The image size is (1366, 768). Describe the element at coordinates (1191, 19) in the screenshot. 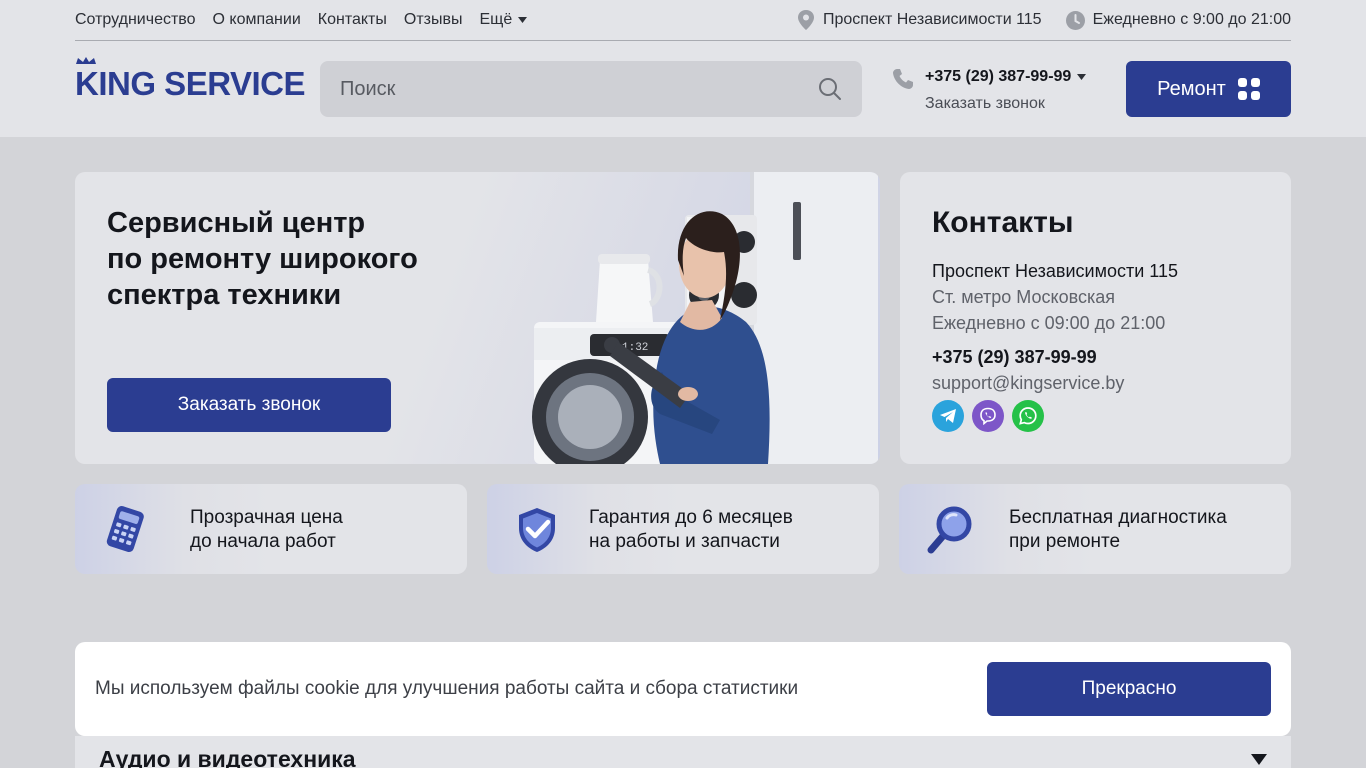

I see `top-hours-text: Ежедневно с 9:00 до 21:00` at that location.